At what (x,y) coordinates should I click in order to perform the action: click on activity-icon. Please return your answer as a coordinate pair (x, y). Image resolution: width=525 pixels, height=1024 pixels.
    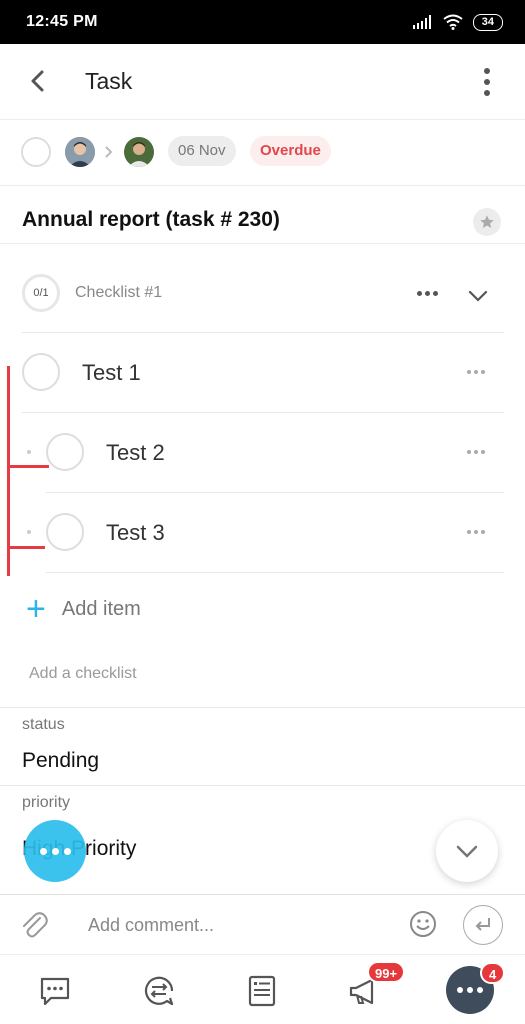
    Looking at the image, I should click on (159, 991).